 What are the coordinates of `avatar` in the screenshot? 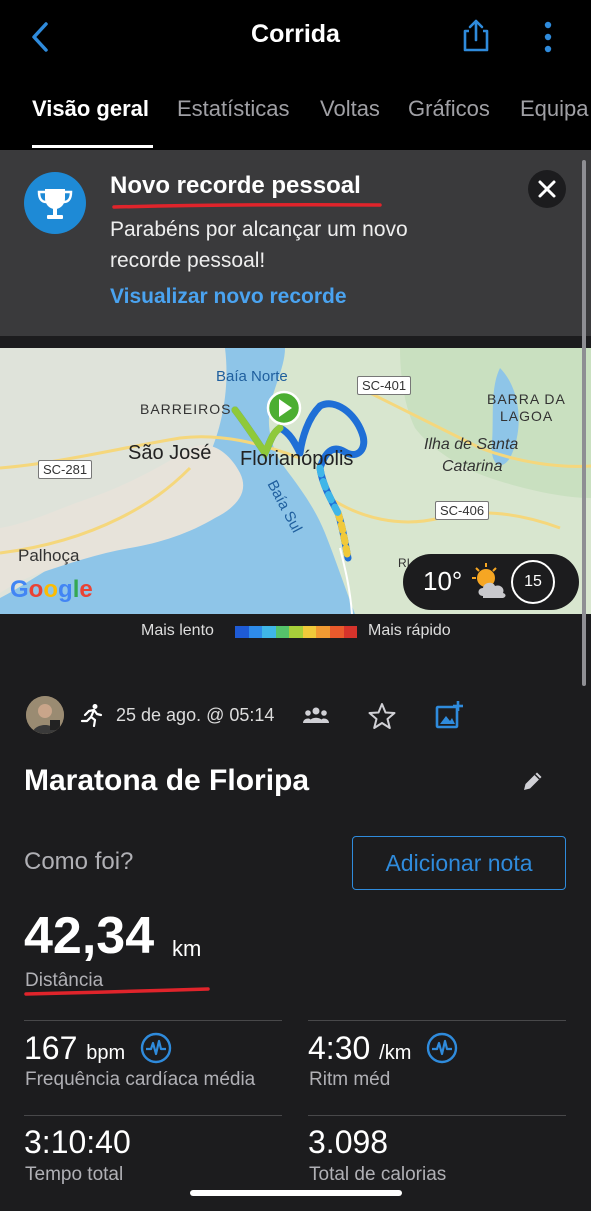 It's located at (45, 715).